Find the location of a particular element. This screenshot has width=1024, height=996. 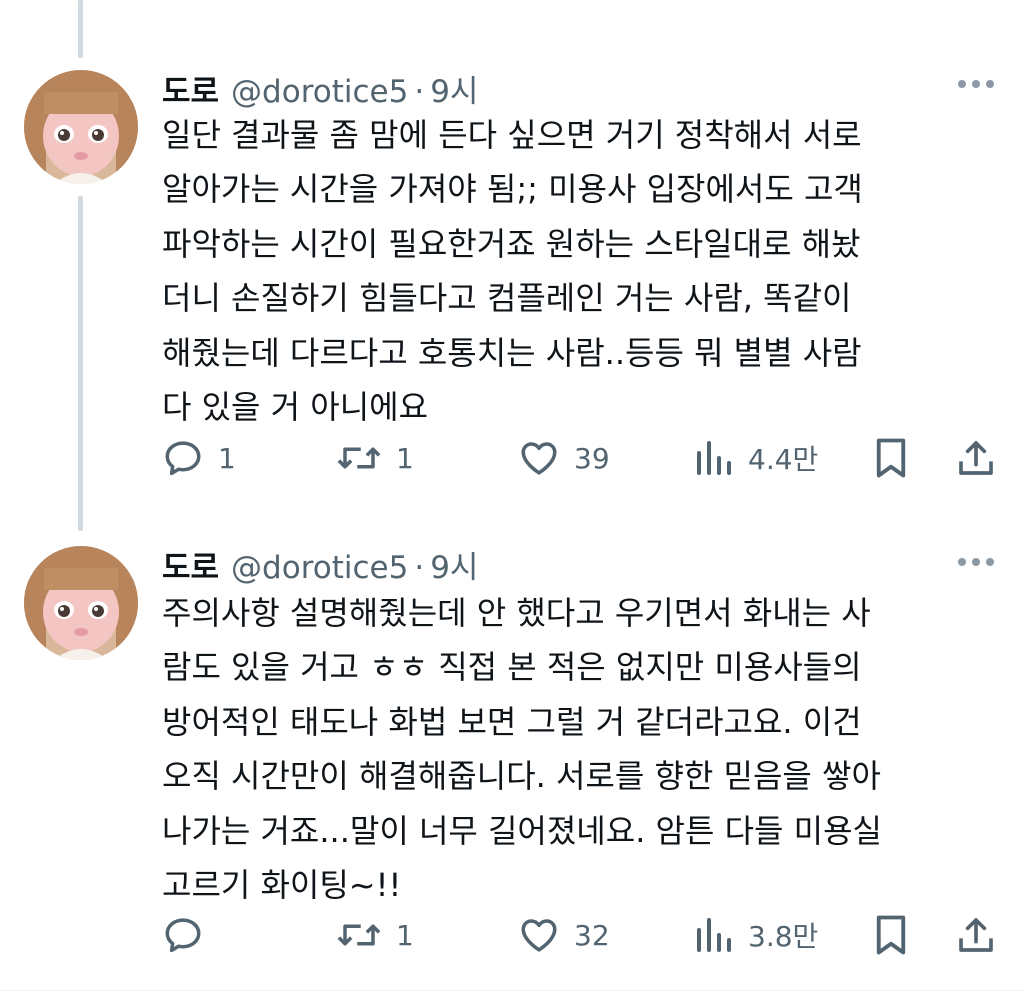

bookmark-button is located at coordinates (891, 935).